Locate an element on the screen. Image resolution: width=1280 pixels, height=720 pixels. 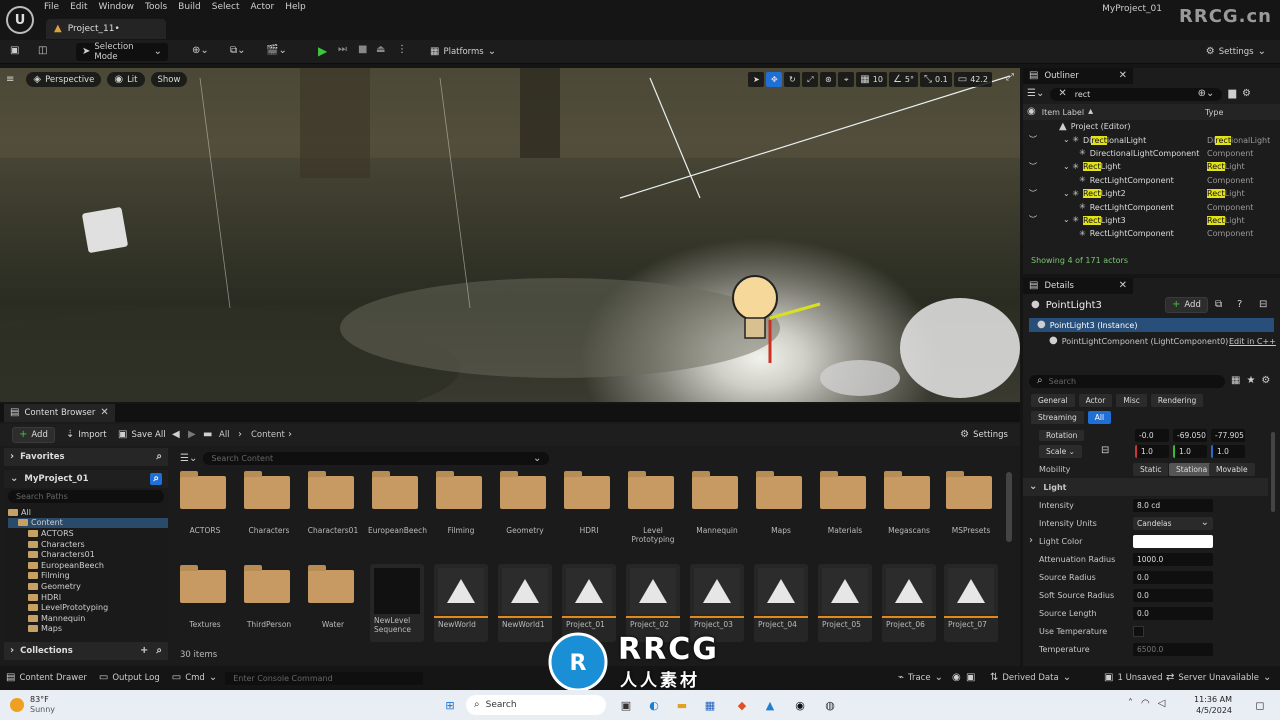
project-header: ⌄ MyProject_01 ⌕ is located at coordinates (86, 479).